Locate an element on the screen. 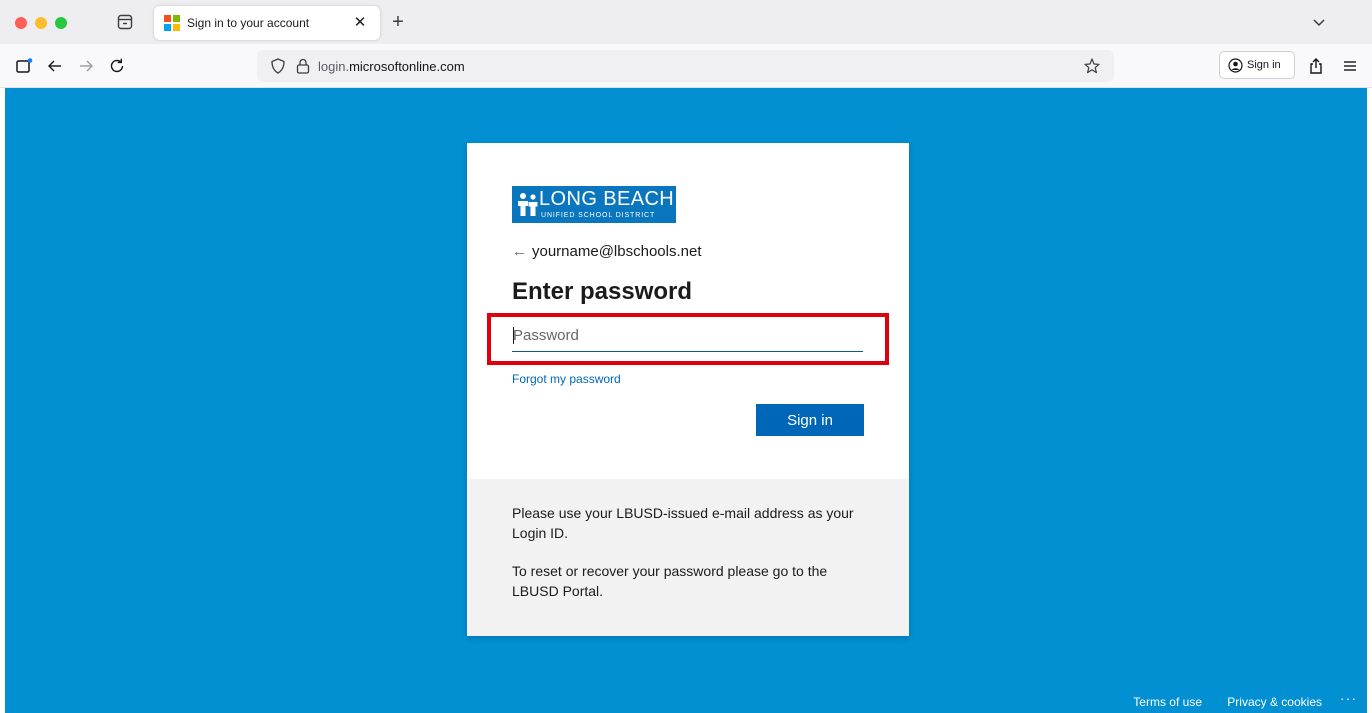  browser-titlebar: Sign in to your account ✕ + is located at coordinates (686, 22).